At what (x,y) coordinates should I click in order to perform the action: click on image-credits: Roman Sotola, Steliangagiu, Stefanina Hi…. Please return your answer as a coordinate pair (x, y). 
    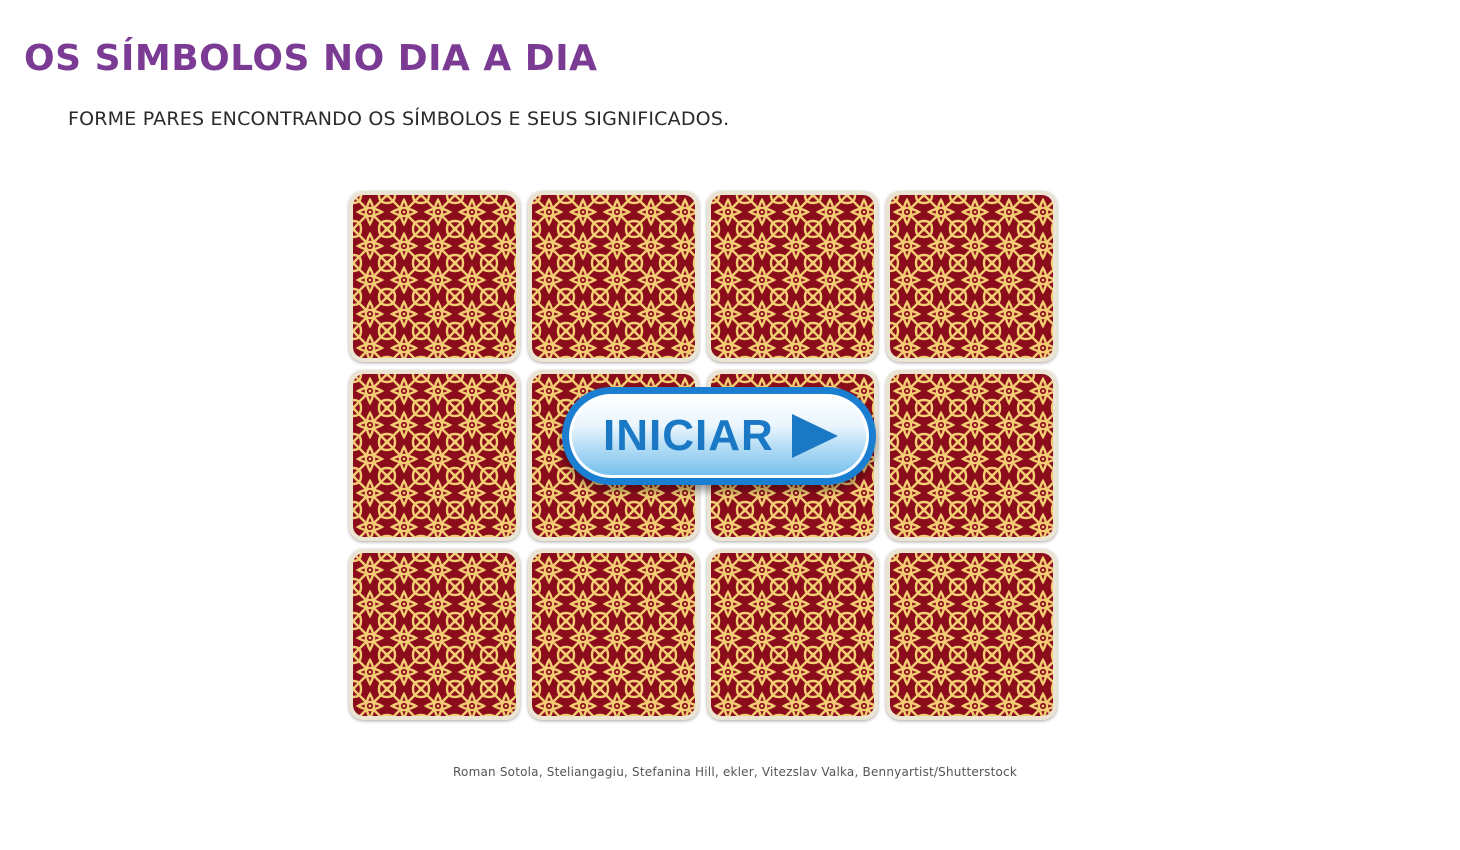
    Looking at the image, I should click on (735, 772).